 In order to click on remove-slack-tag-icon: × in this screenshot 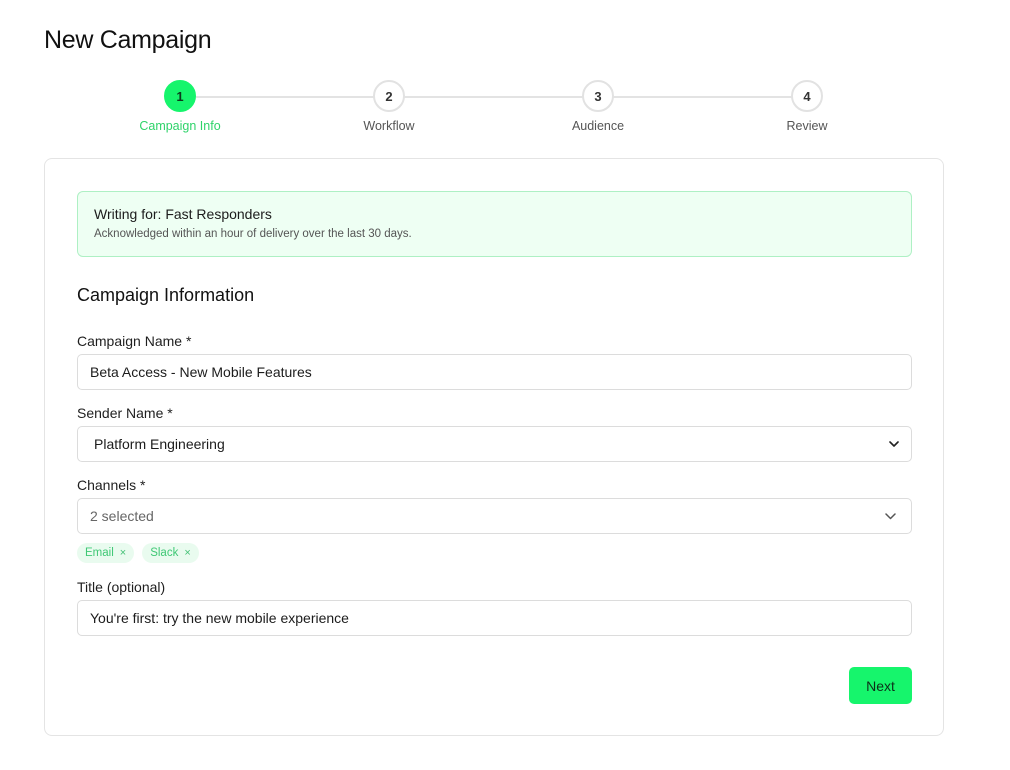, I will do `click(187, 553)`.